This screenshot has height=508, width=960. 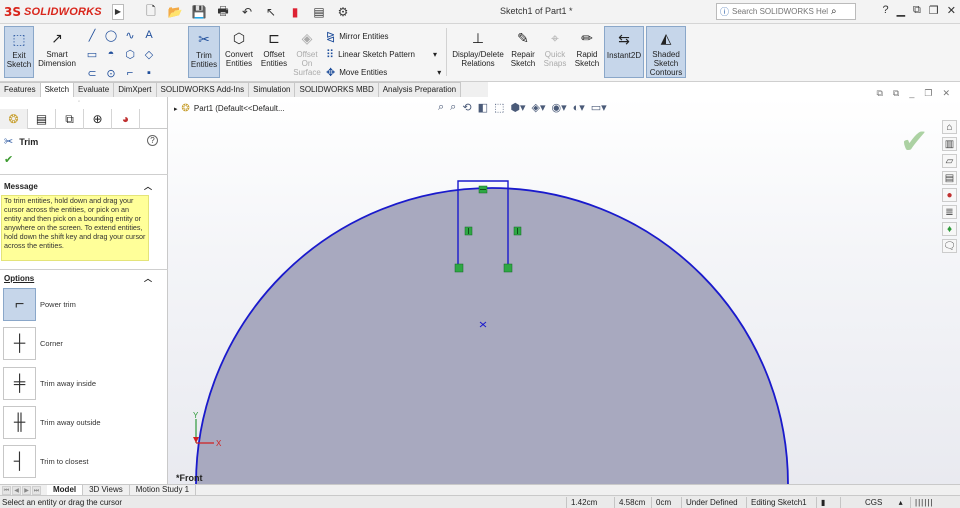 What do you see at coordinates (911, 93) in the screenshot?
I see `viewport-minimize-icon: _` at bounding box center [911, 93].